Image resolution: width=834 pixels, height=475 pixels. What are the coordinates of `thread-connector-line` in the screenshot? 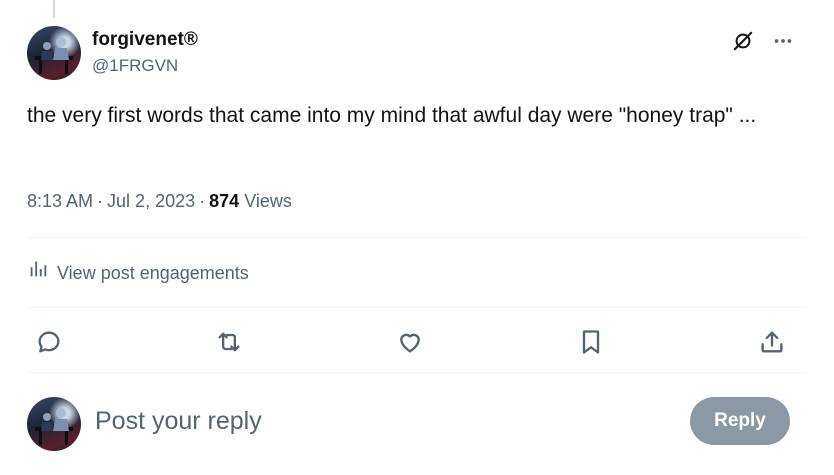 It's located at (54, 9).